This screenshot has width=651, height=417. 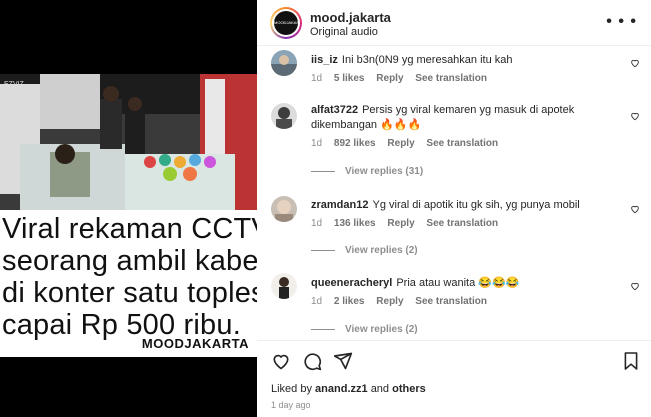 I want to click on caption-line: di konter satu toples, so click(x=134, y=293).